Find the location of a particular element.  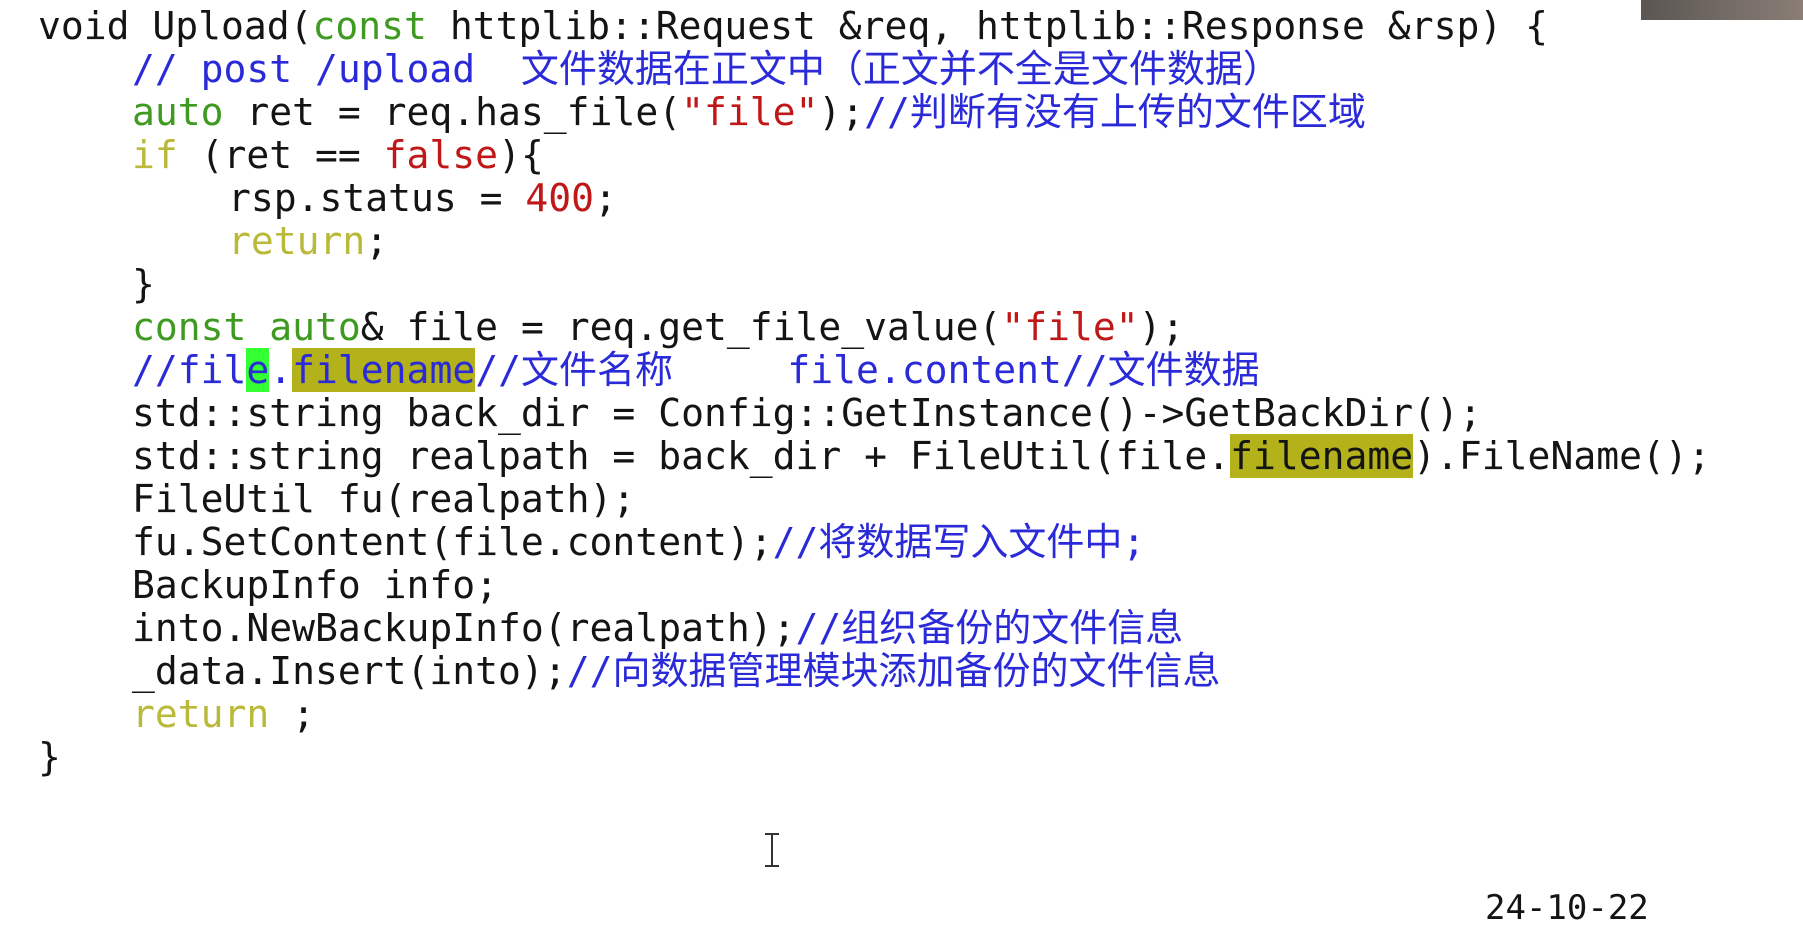

code-comment: // post /upload 文件数据在正文中（正文并不全是文件数据） is located at coordinates (706, 69).